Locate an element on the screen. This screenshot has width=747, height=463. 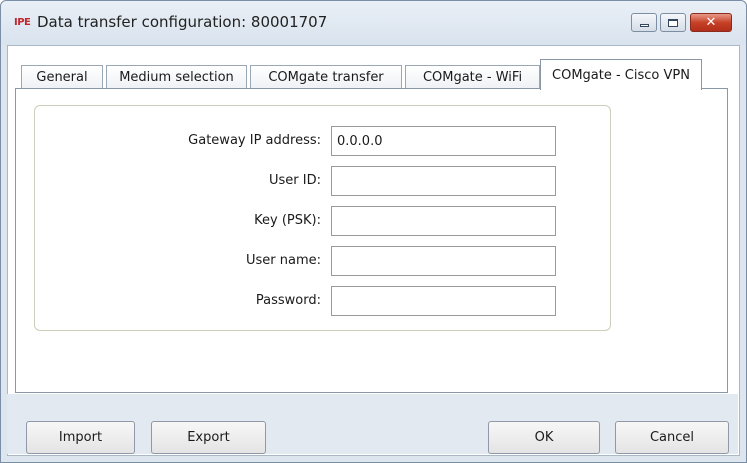
password-input is located at coordinates (443, 301).